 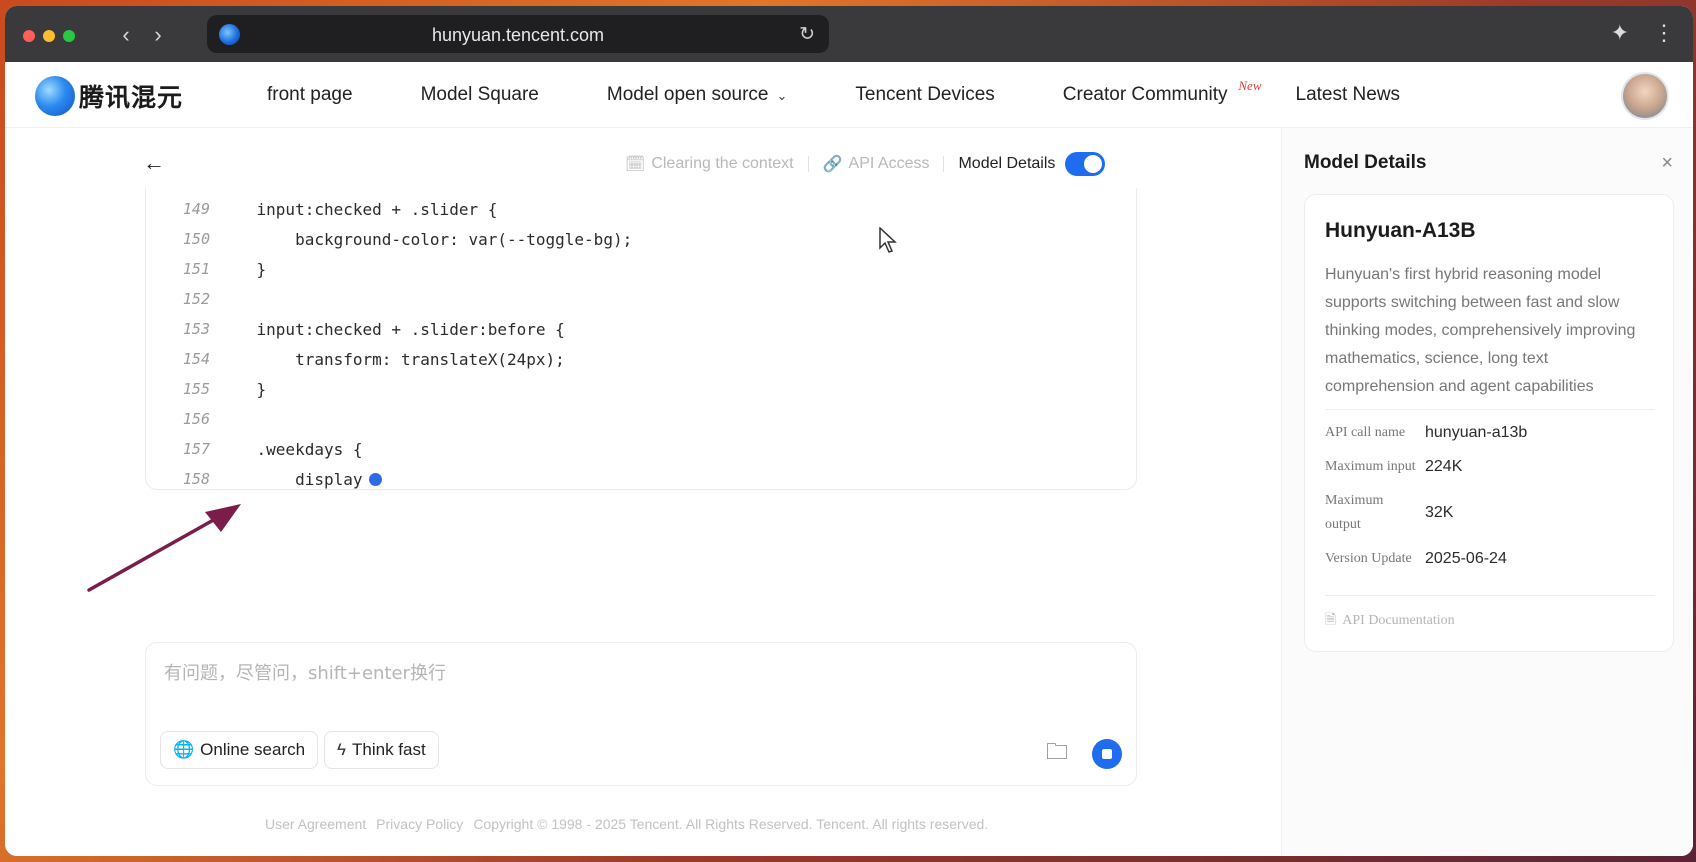 What do you see at coordinates (1664, 33) in the screenshot?
I see `more-menu-icon: ⋮` at bounding box center [1664, 33].